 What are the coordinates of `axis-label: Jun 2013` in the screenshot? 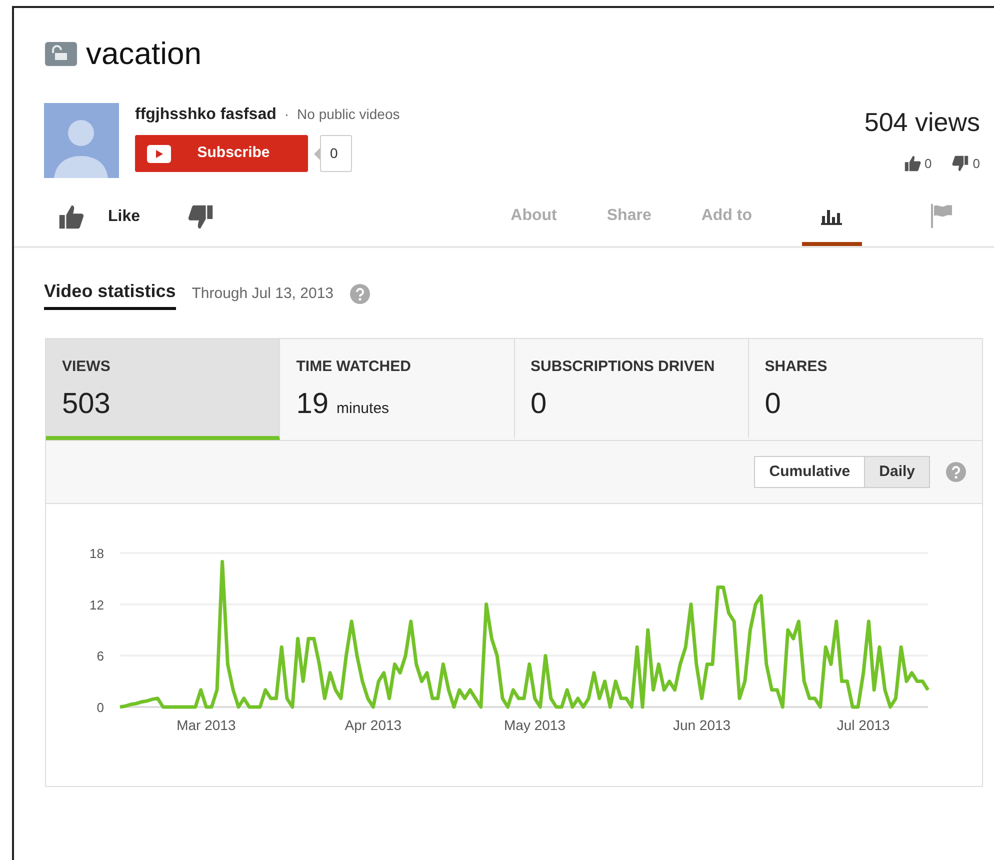 It's located at (701, 725).